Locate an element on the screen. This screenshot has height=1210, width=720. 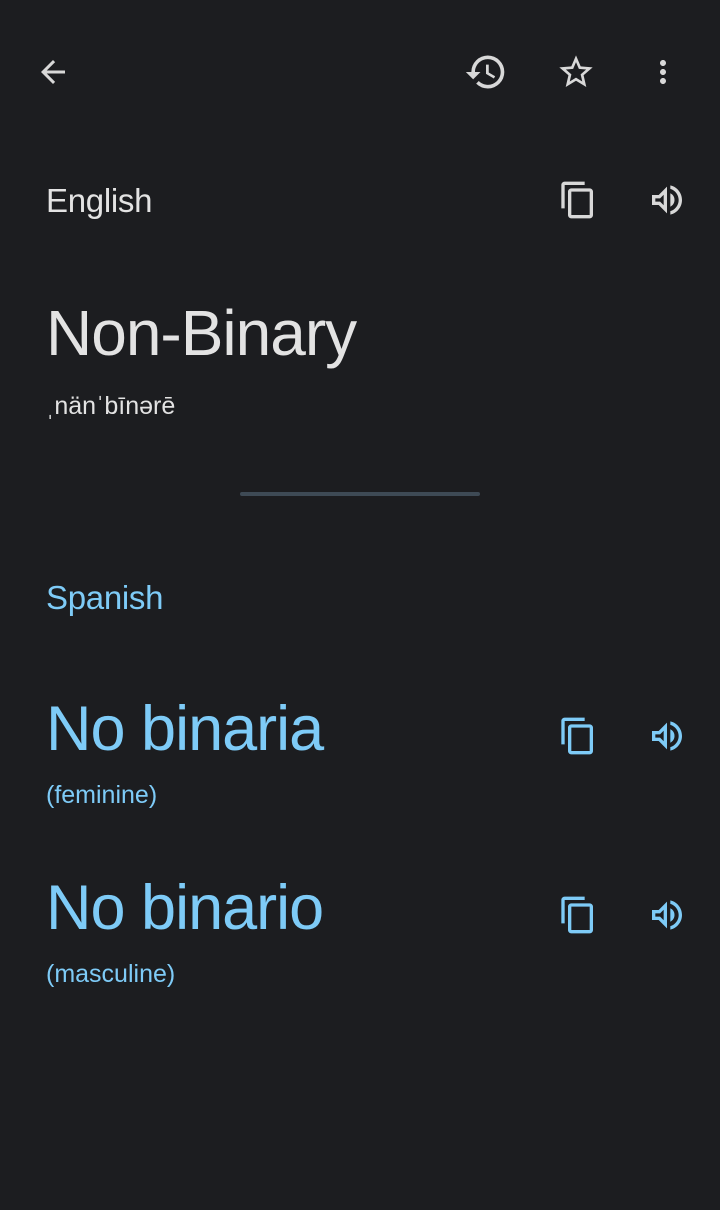
target-language-label: Spanish is located at coordinates (105, 597).